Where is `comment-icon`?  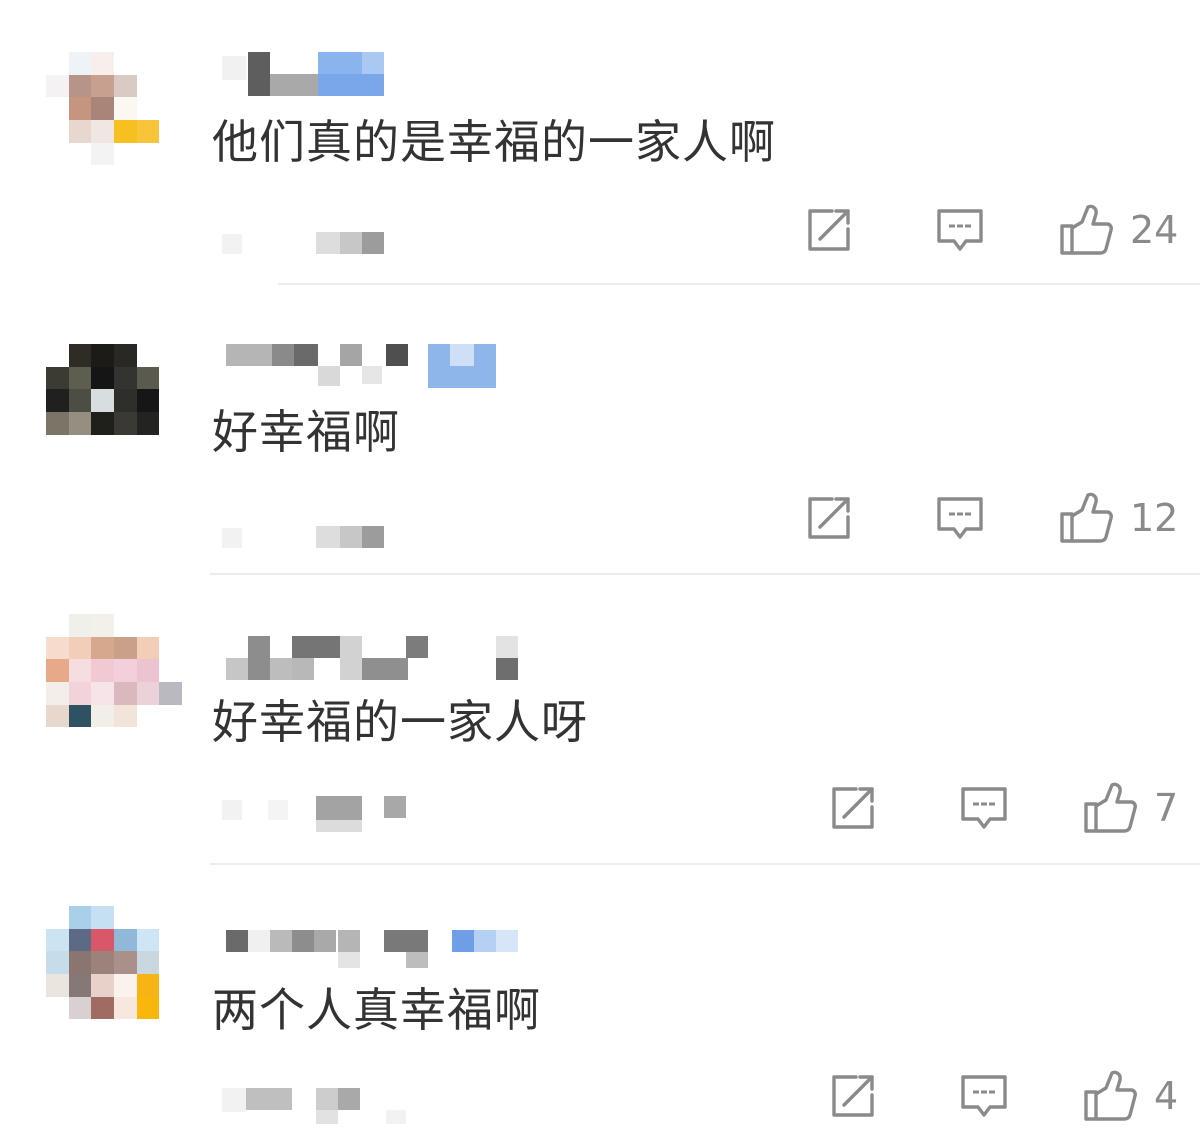 comment-icon is located at coordinates (984, 1096).